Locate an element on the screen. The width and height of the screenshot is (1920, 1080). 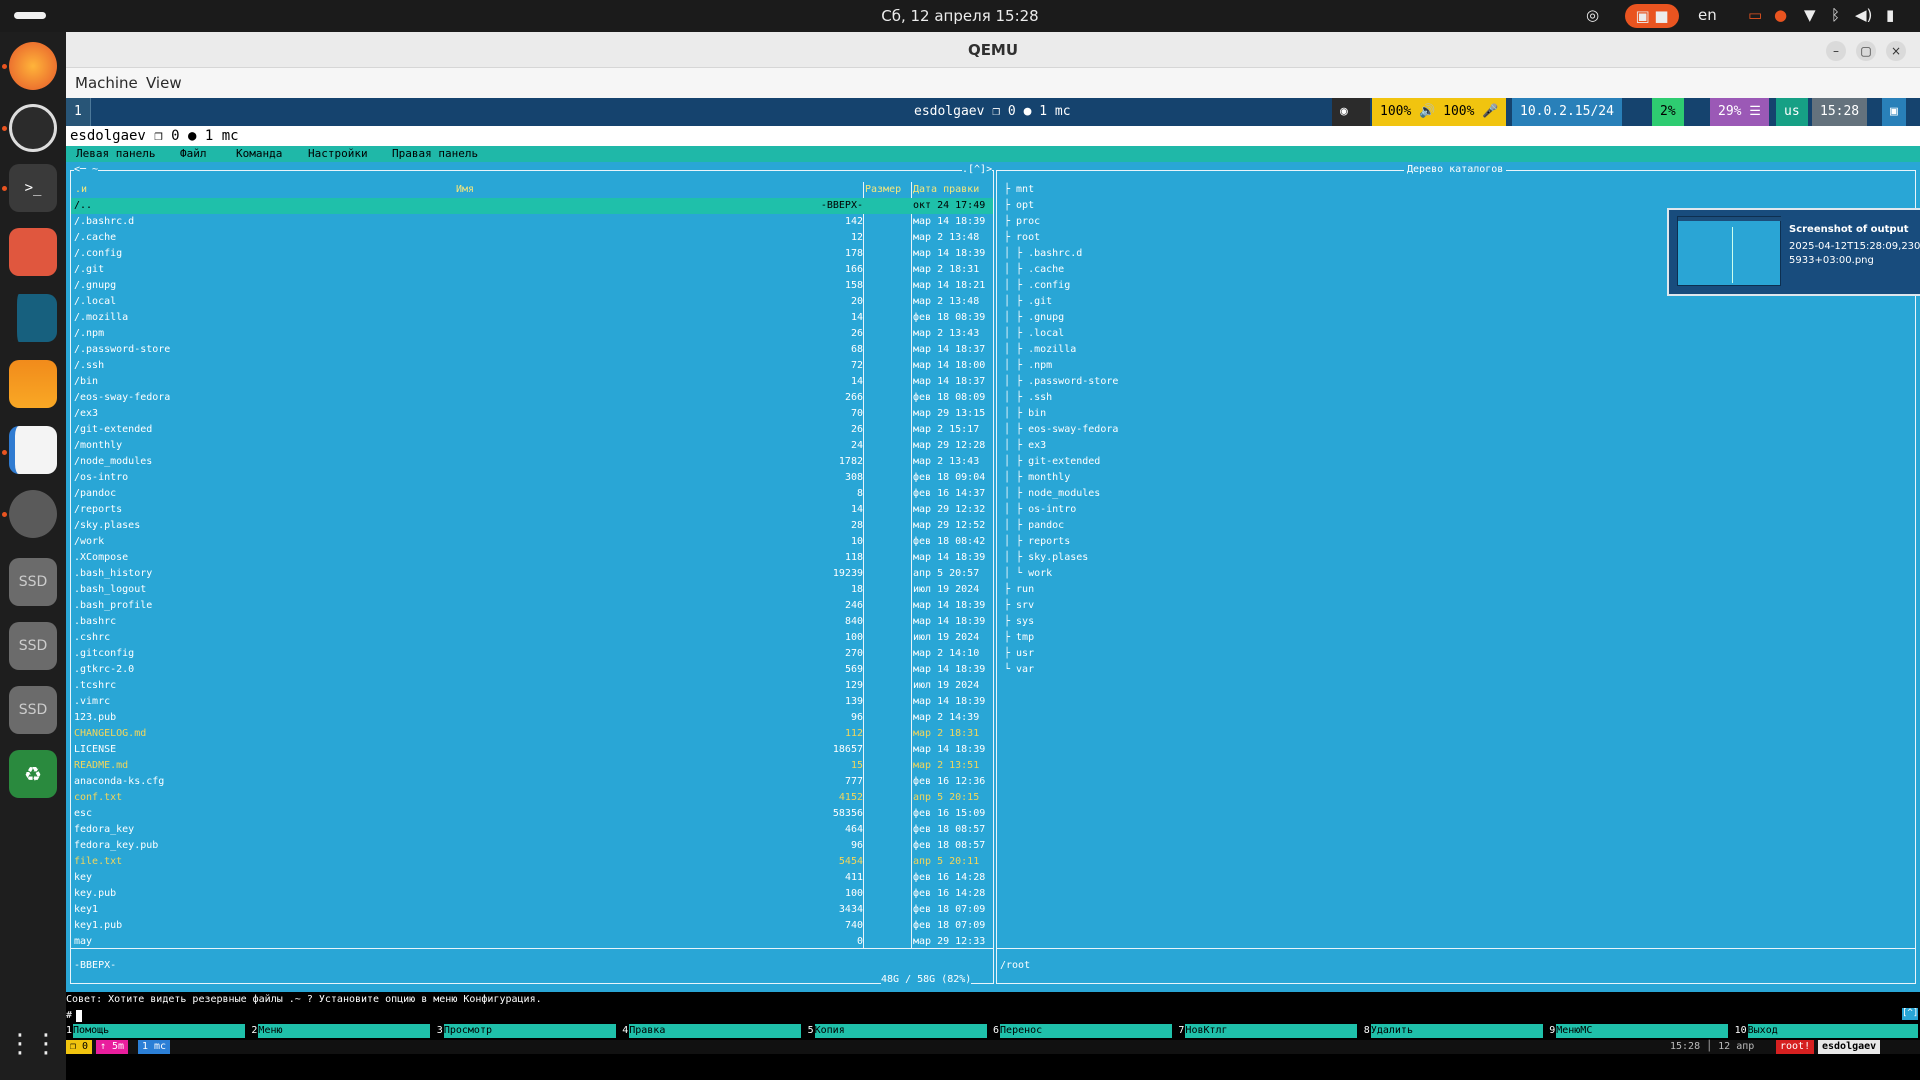
vscode-like-icon is located at coordinates (33, 318).